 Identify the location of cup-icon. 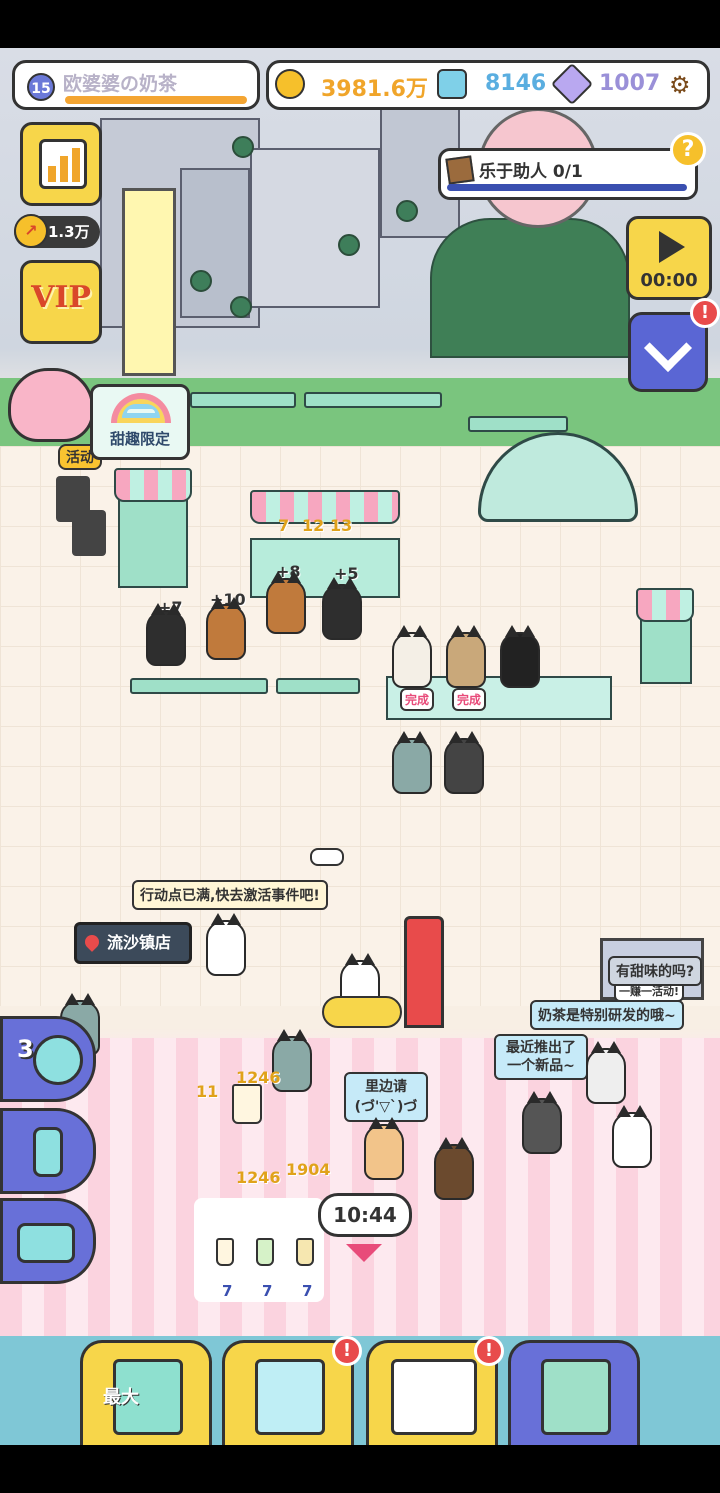
(48, 1152).